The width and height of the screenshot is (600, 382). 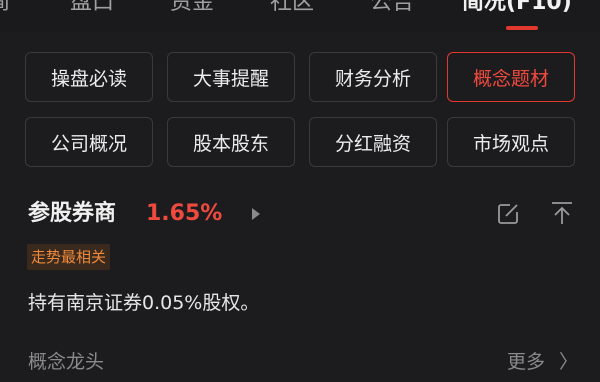 I want to click on concept-description: 持有南京证券0.05%股权。, so click(x=144, y=303).